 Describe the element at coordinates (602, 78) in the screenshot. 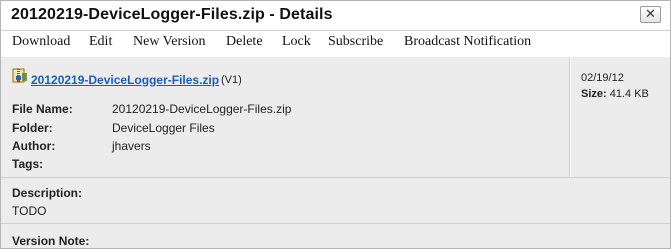

I see `modified-date: 02/19/12` at that location.